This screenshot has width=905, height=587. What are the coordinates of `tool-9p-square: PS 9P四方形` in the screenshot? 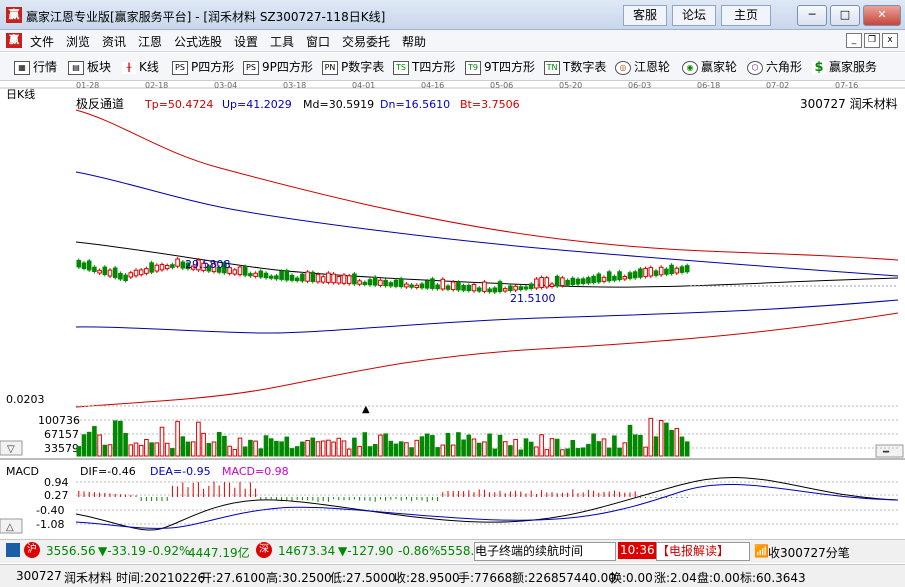 It's located at (278, 67).